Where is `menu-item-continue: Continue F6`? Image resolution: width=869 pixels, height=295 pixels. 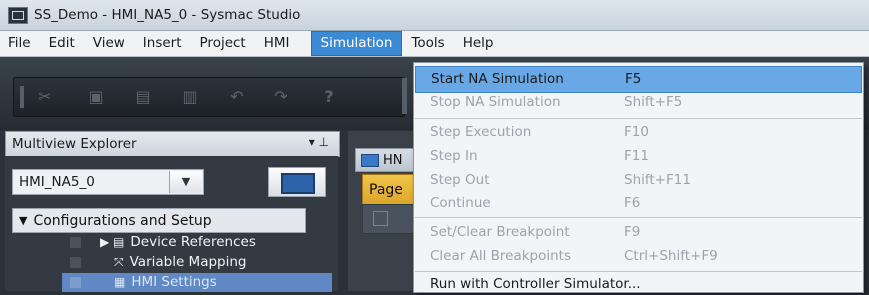
menu-item-continue: Continue F6 is located at coordinates (638, 203).